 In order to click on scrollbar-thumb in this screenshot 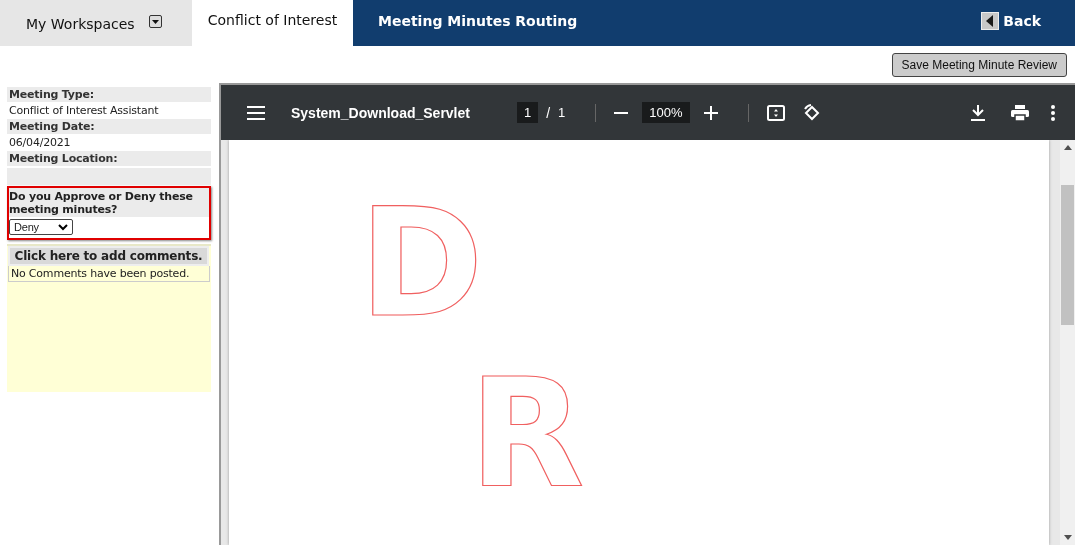, I will do `click(1067, 255)`.